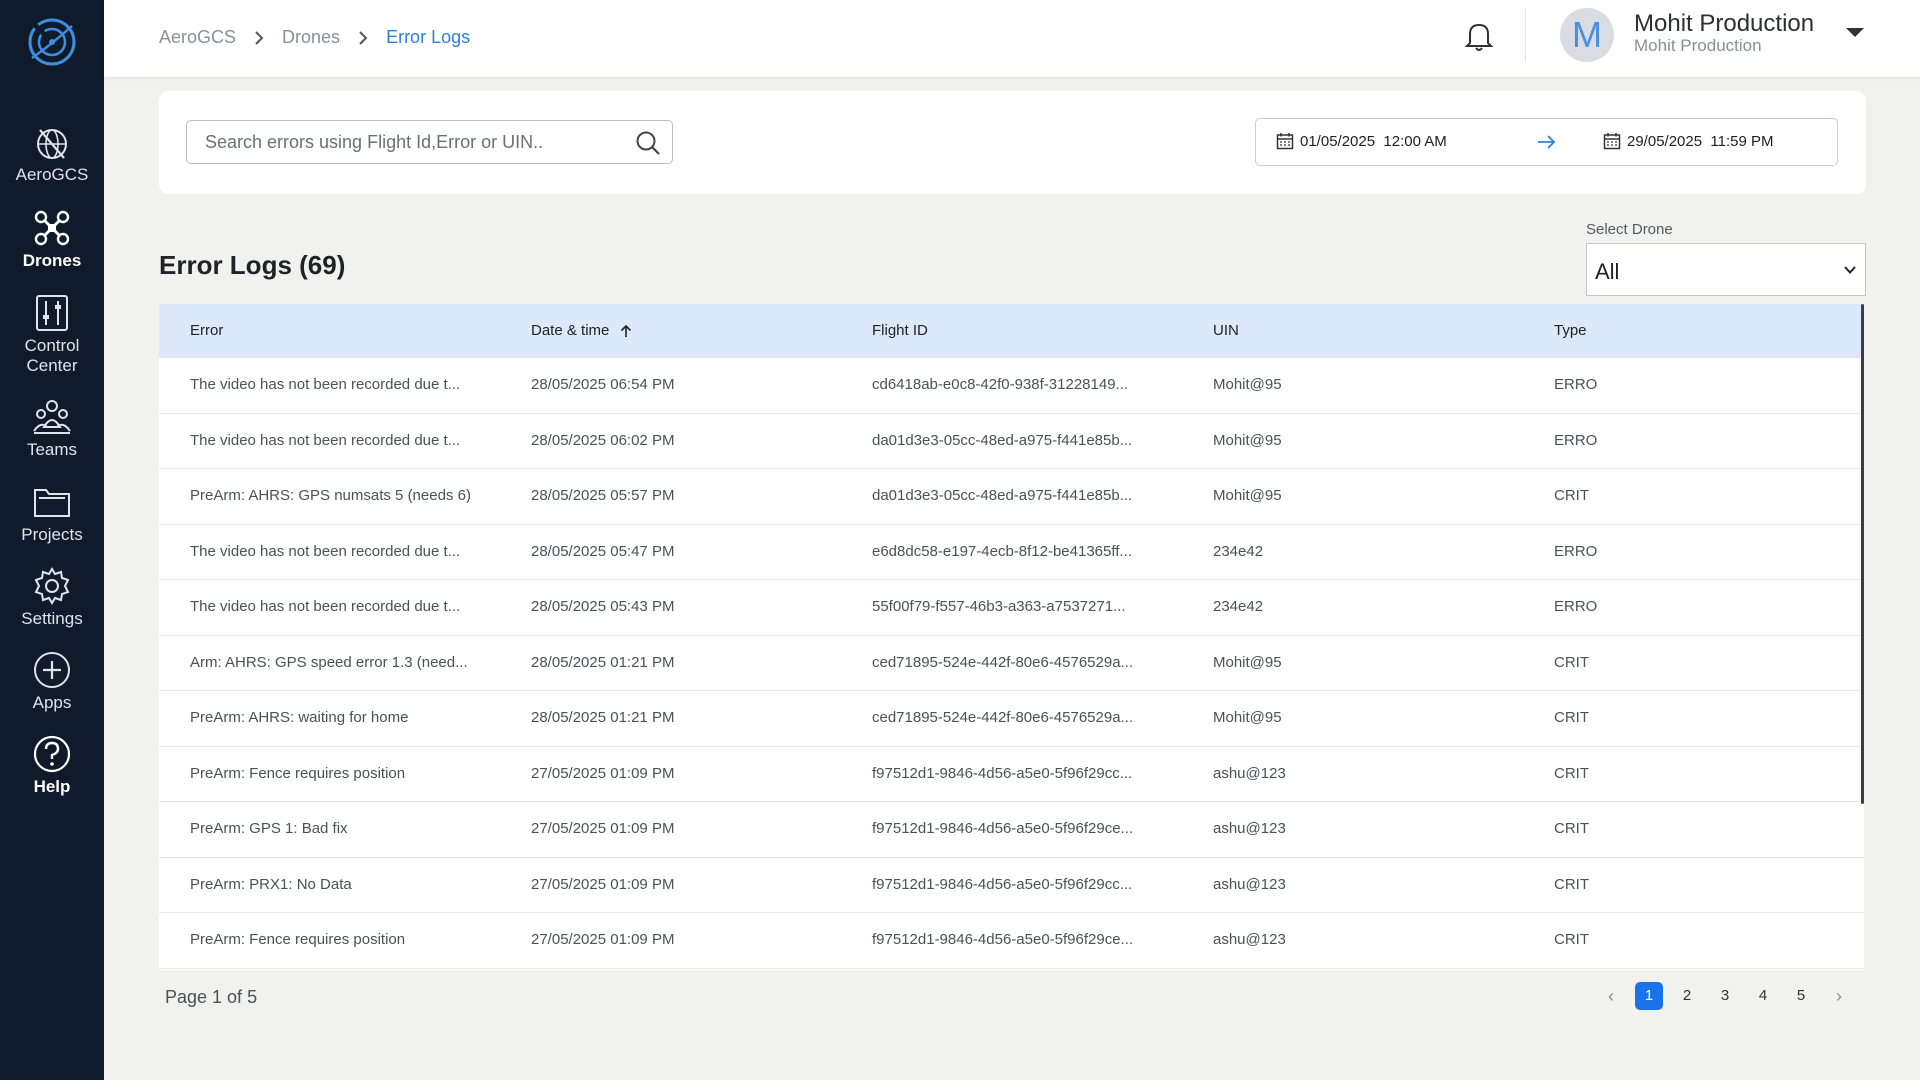 This screenshot has height=1080, width=1920. Describe the element at coordinates (1570, 330) in the screenshot. I see `column-header-type: Type` at that location.